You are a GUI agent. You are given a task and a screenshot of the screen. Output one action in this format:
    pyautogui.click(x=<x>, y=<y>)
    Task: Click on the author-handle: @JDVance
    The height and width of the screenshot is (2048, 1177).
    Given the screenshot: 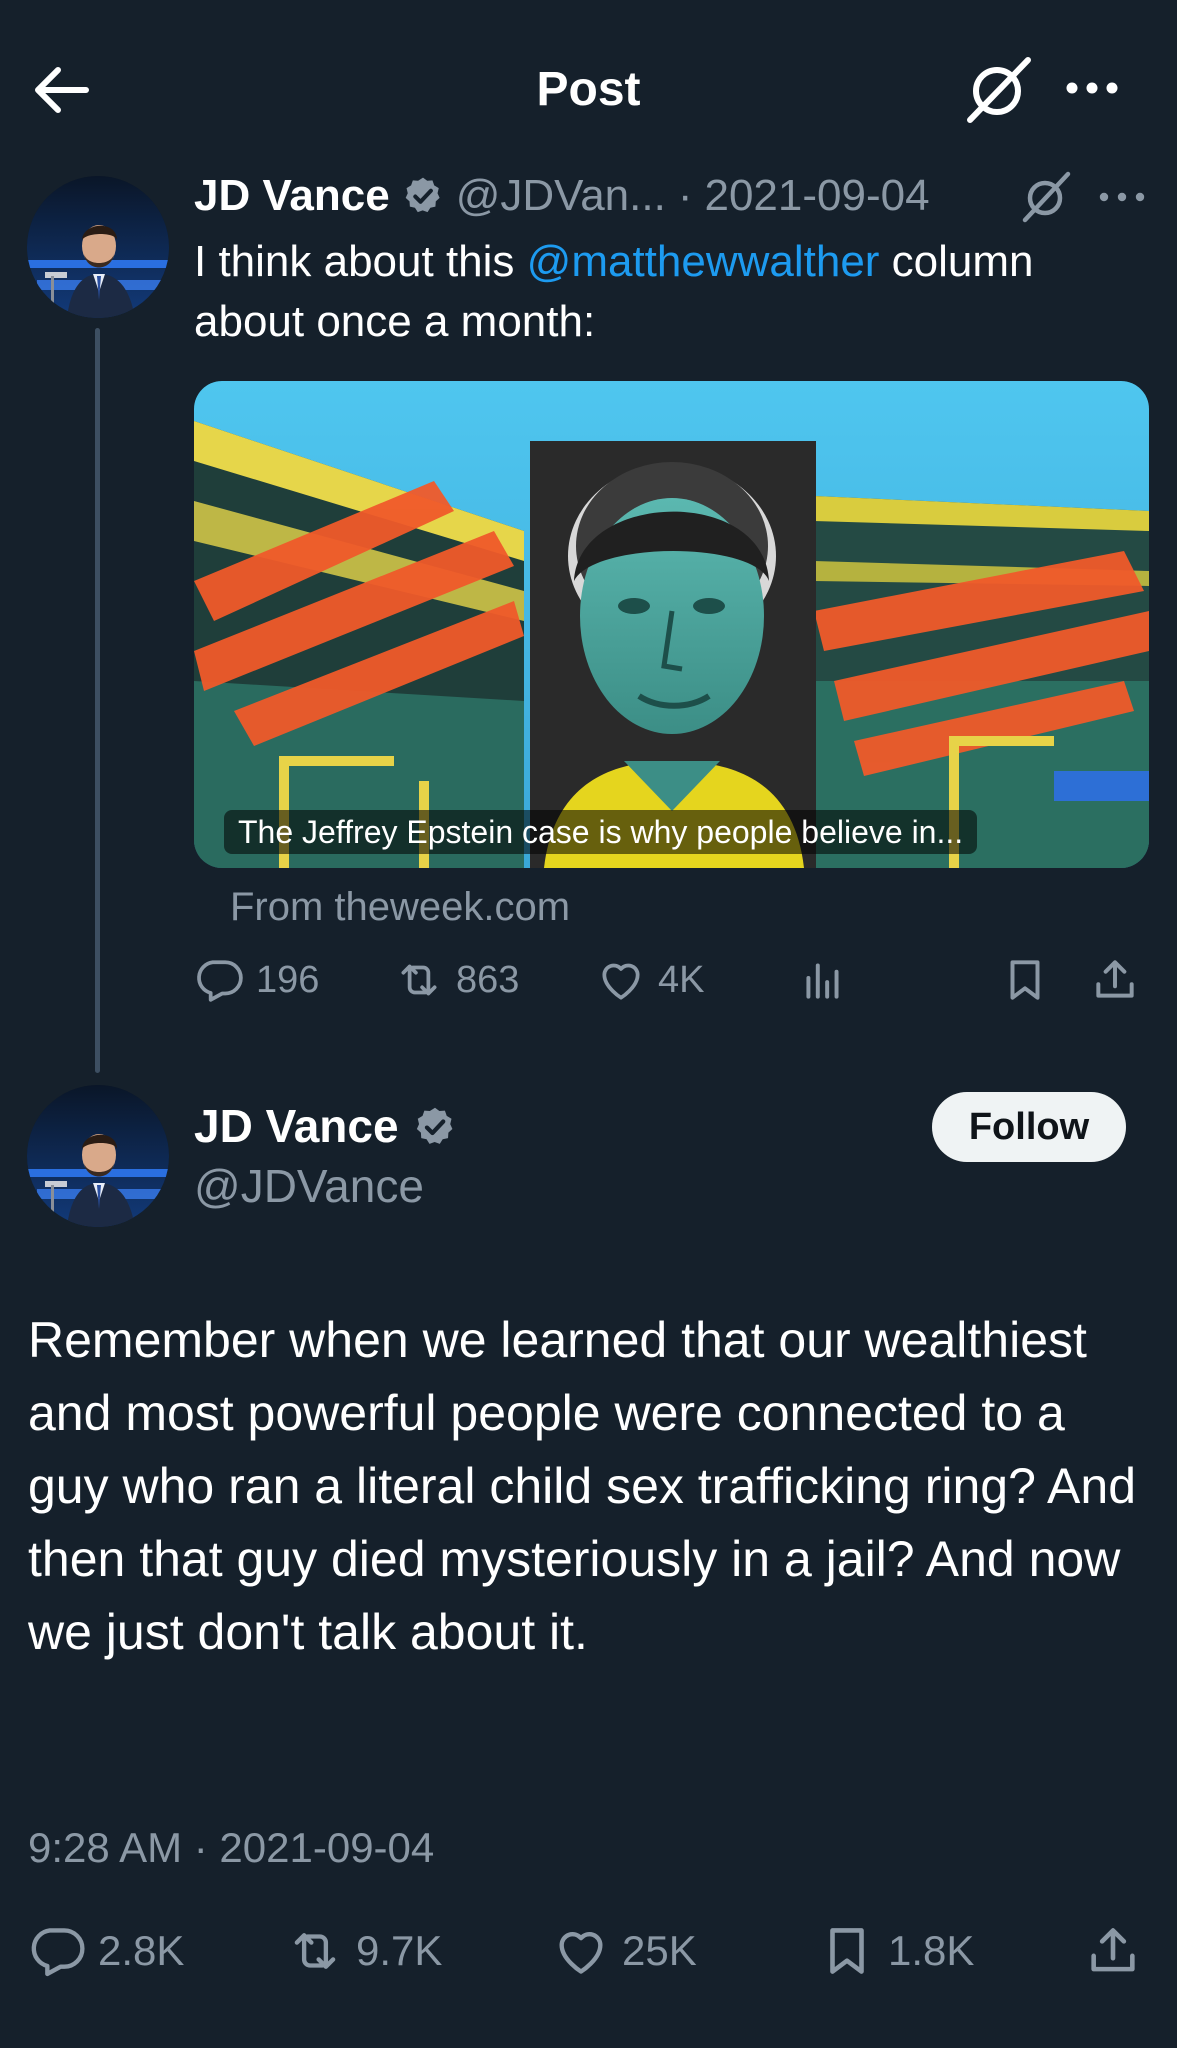 What is the action you would take?
    pyautogui.click(x=309, y=1186)
    